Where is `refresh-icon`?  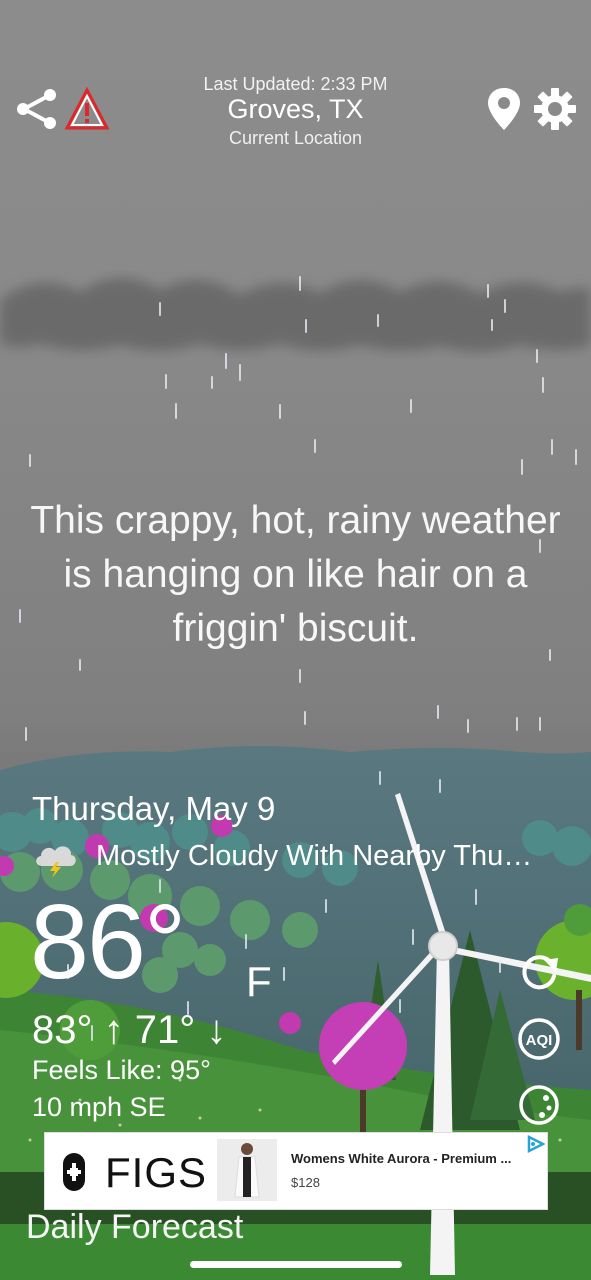 refresh-icon is located at coordinates (539, 971).